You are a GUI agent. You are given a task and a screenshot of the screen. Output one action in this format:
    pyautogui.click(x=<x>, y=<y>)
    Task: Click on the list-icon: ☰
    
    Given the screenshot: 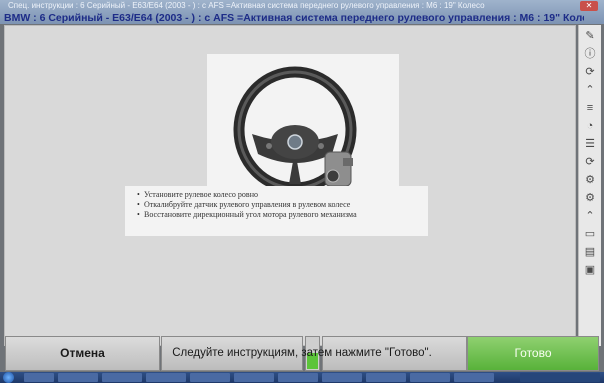 What is the action you would take?
    pyautogui.click(x=590, y=144)
    